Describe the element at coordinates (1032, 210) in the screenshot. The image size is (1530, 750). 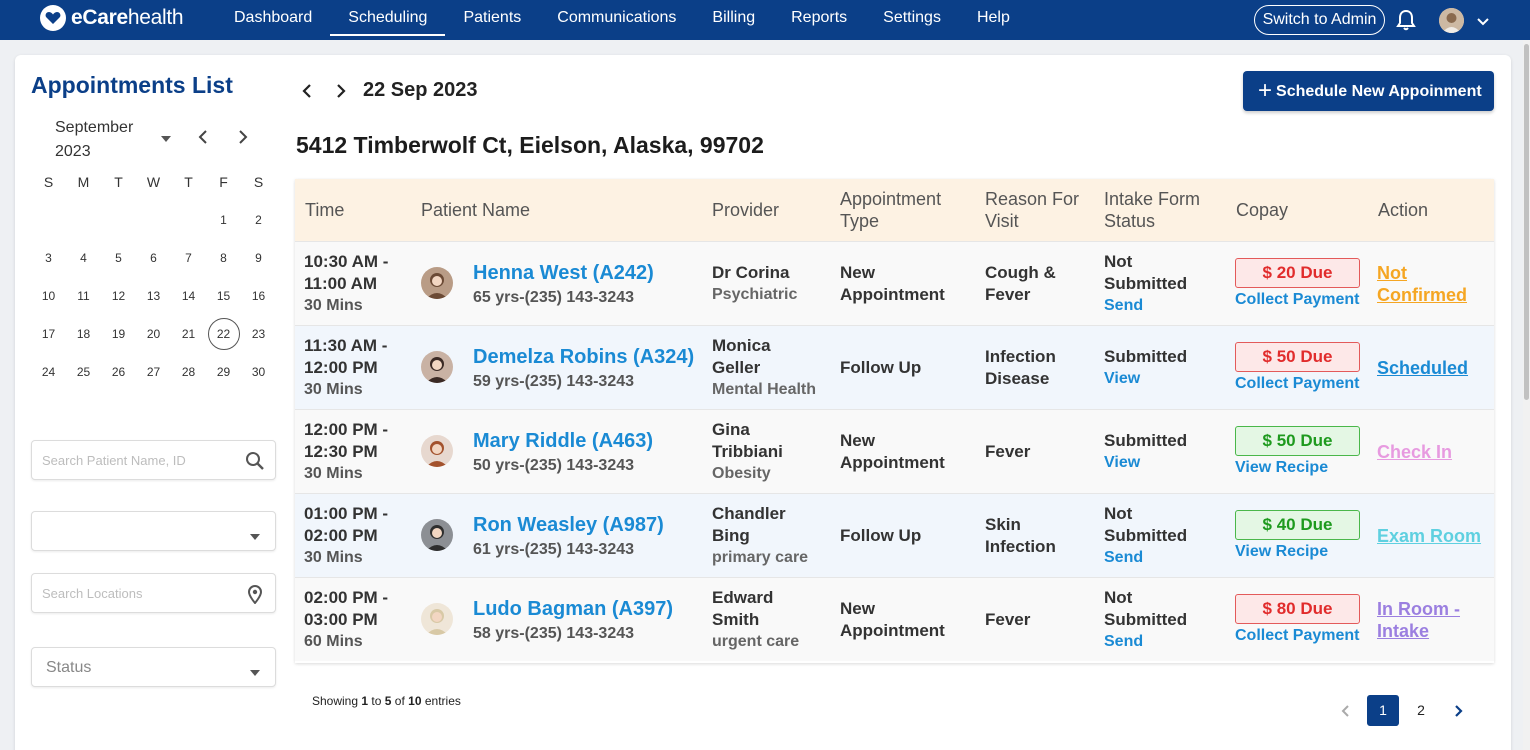
I see `header-reason: Reason For Visit` at that location.